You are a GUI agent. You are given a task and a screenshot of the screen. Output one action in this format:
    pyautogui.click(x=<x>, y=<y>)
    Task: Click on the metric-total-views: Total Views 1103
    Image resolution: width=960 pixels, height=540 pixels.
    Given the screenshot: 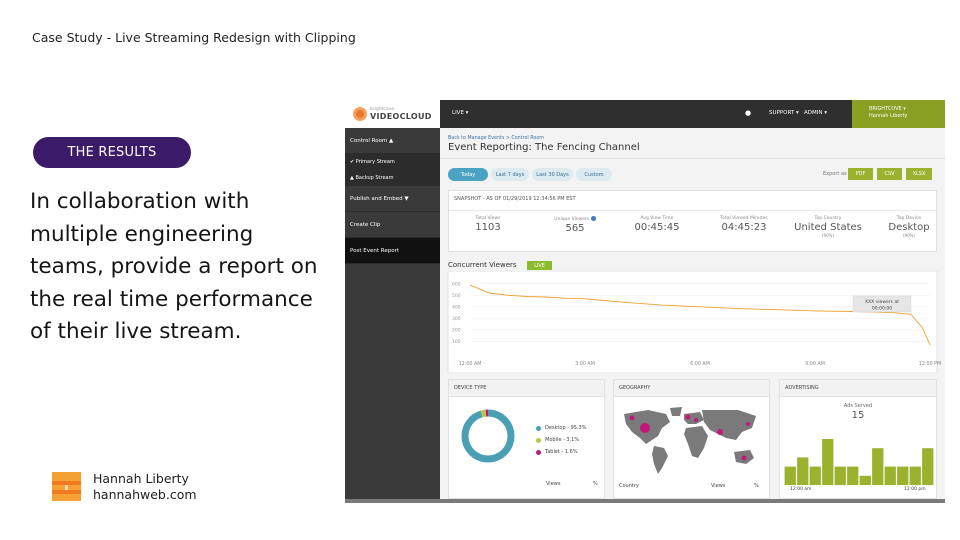 What is the action you would take?
    pyautogui.click(x=488, y=224)
    